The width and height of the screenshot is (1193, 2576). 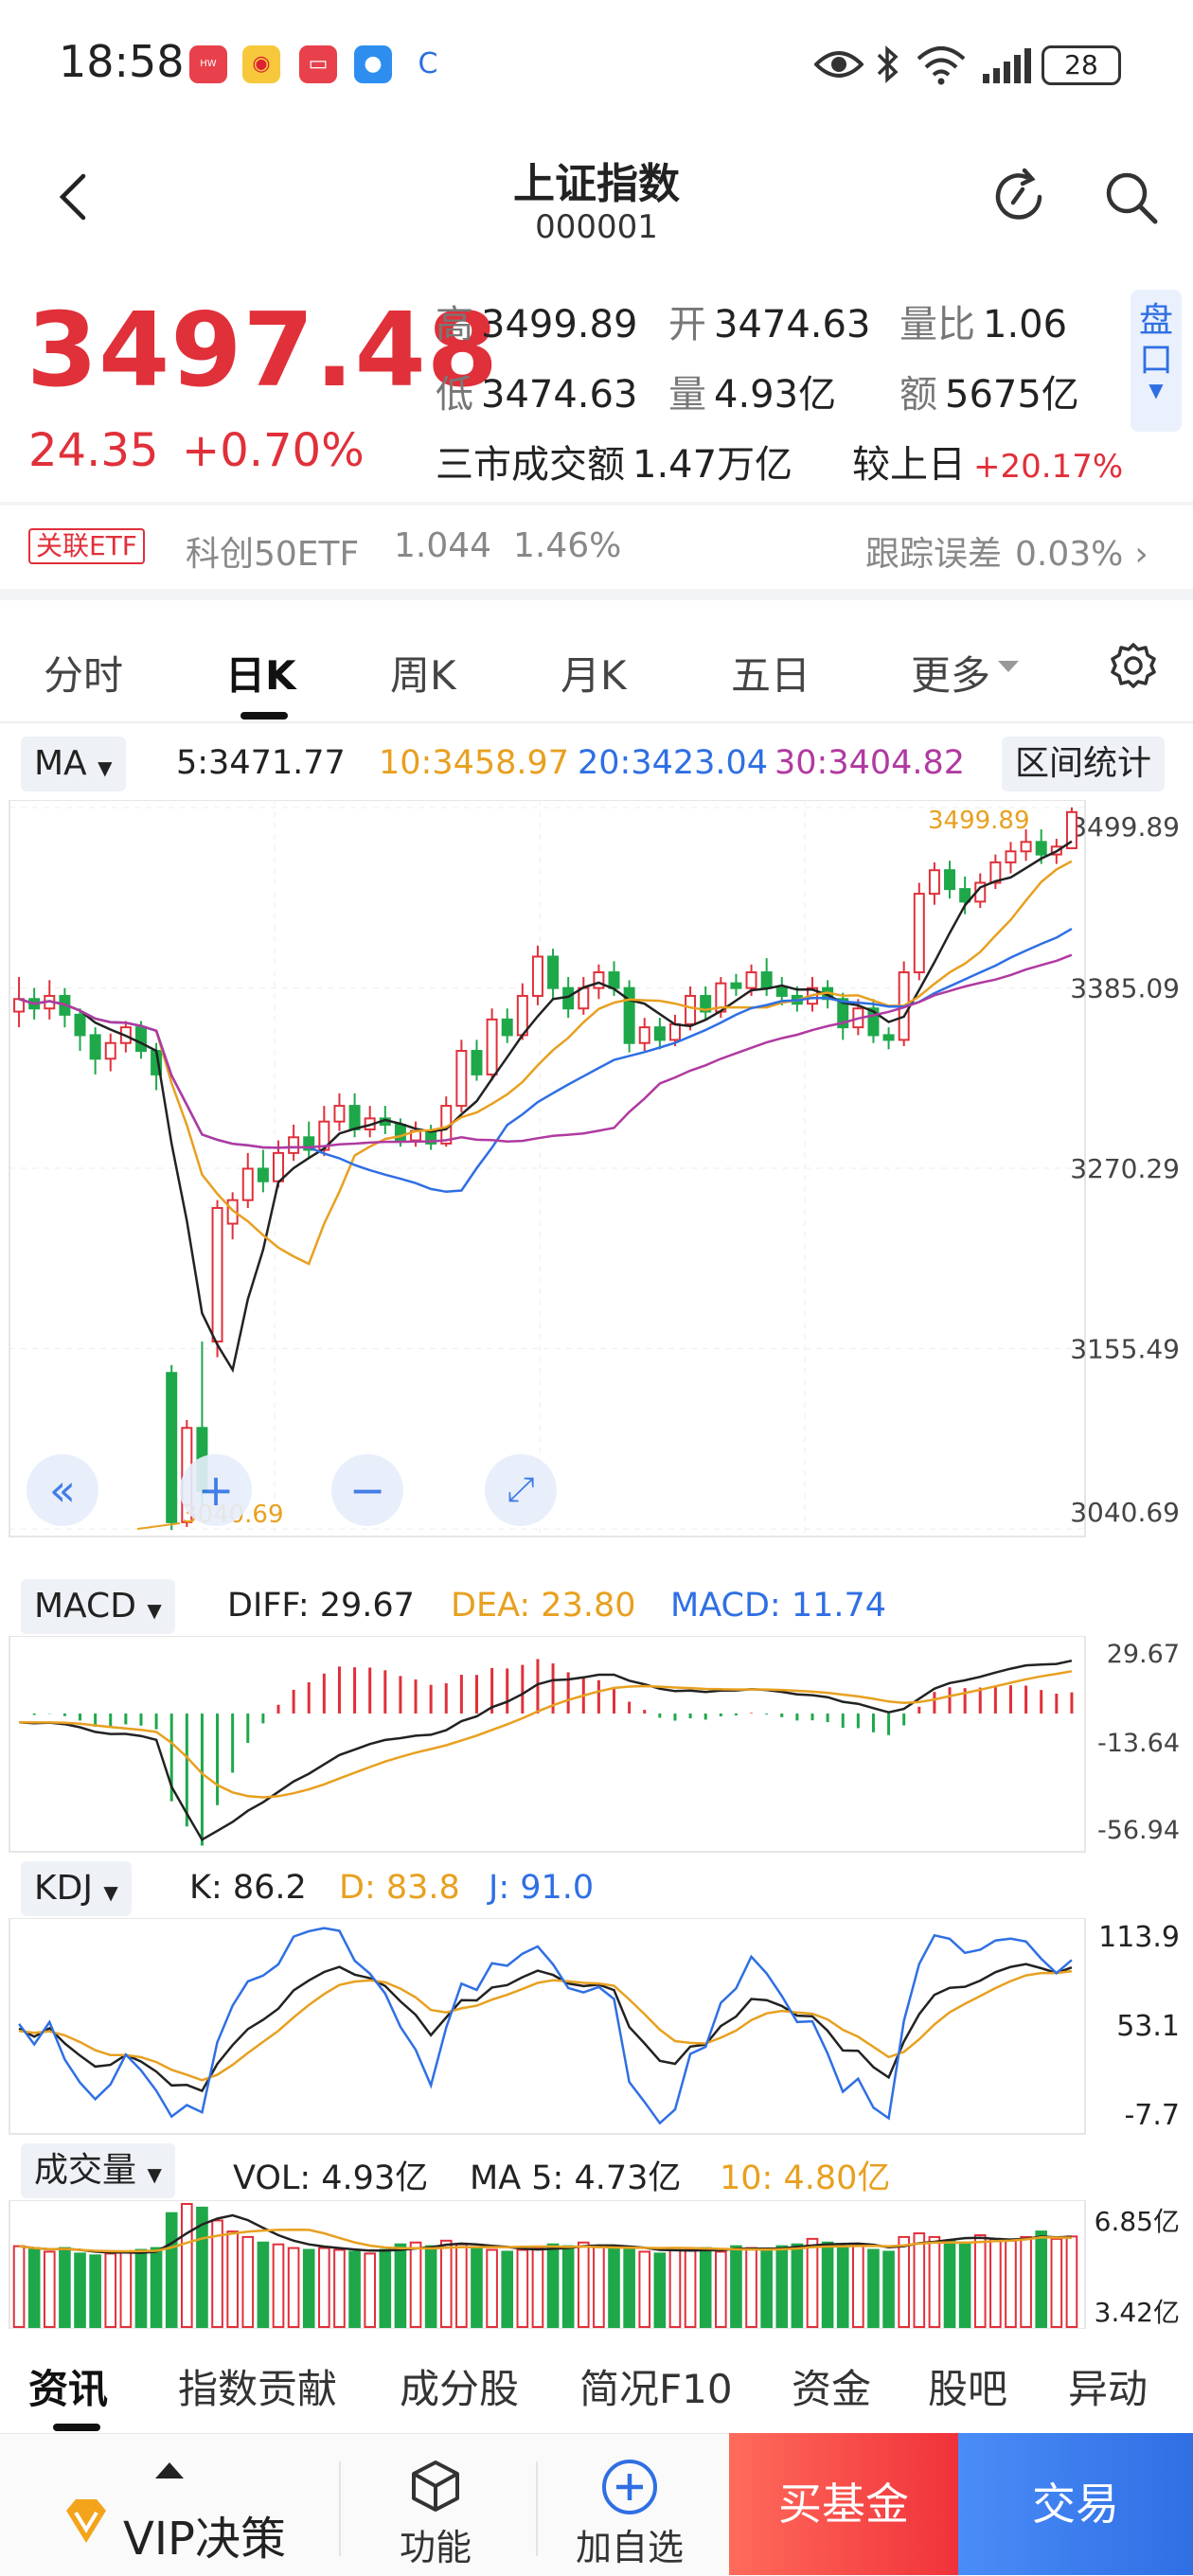 I want to click on zoom-in-button: +, so click(x=216, y=1490).